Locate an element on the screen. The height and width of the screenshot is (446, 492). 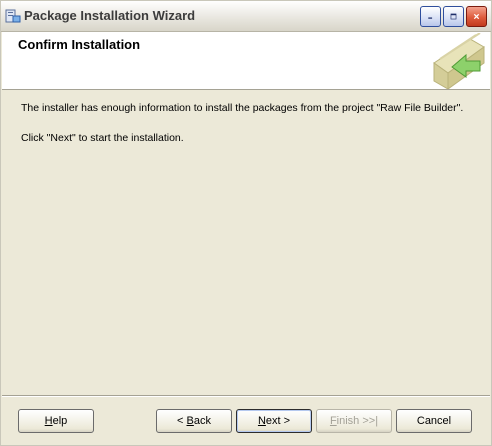
page-title: Confirm Installation is located at coordinates (79, 44).